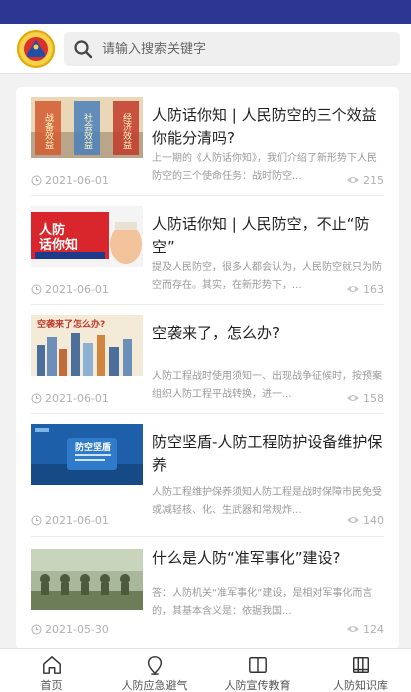  I want to click on bottom-tab-bar: 首页 人防应急避气 人防宣传教育 人防知识库, so click(205, 670).